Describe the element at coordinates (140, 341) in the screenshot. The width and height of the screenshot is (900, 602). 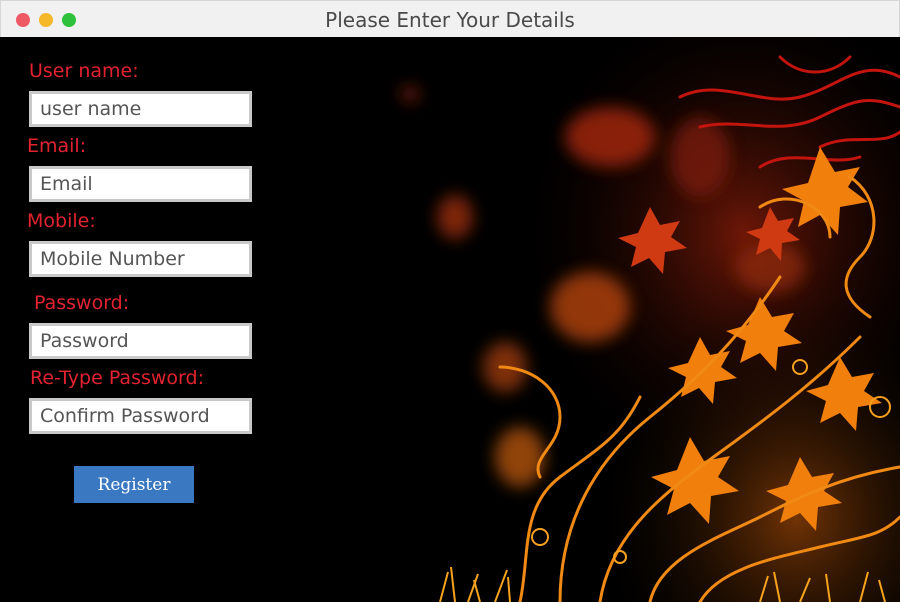
I see `password-input` at that location.